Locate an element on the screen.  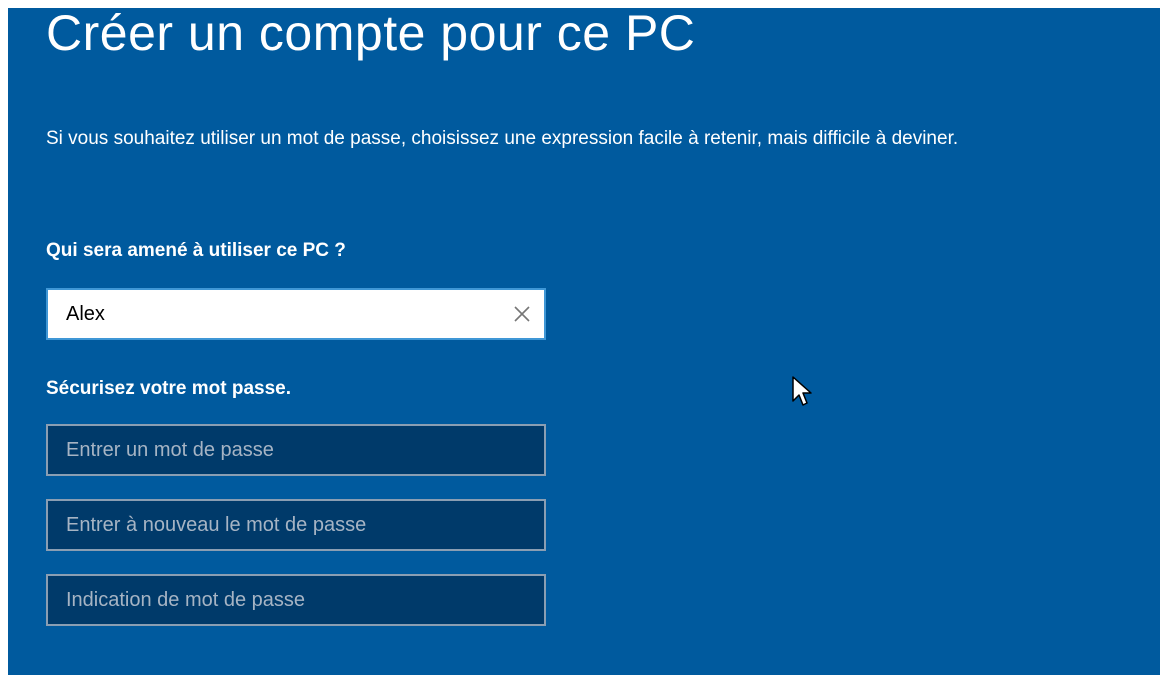
password-field-container is located at coordinates (296, 450).